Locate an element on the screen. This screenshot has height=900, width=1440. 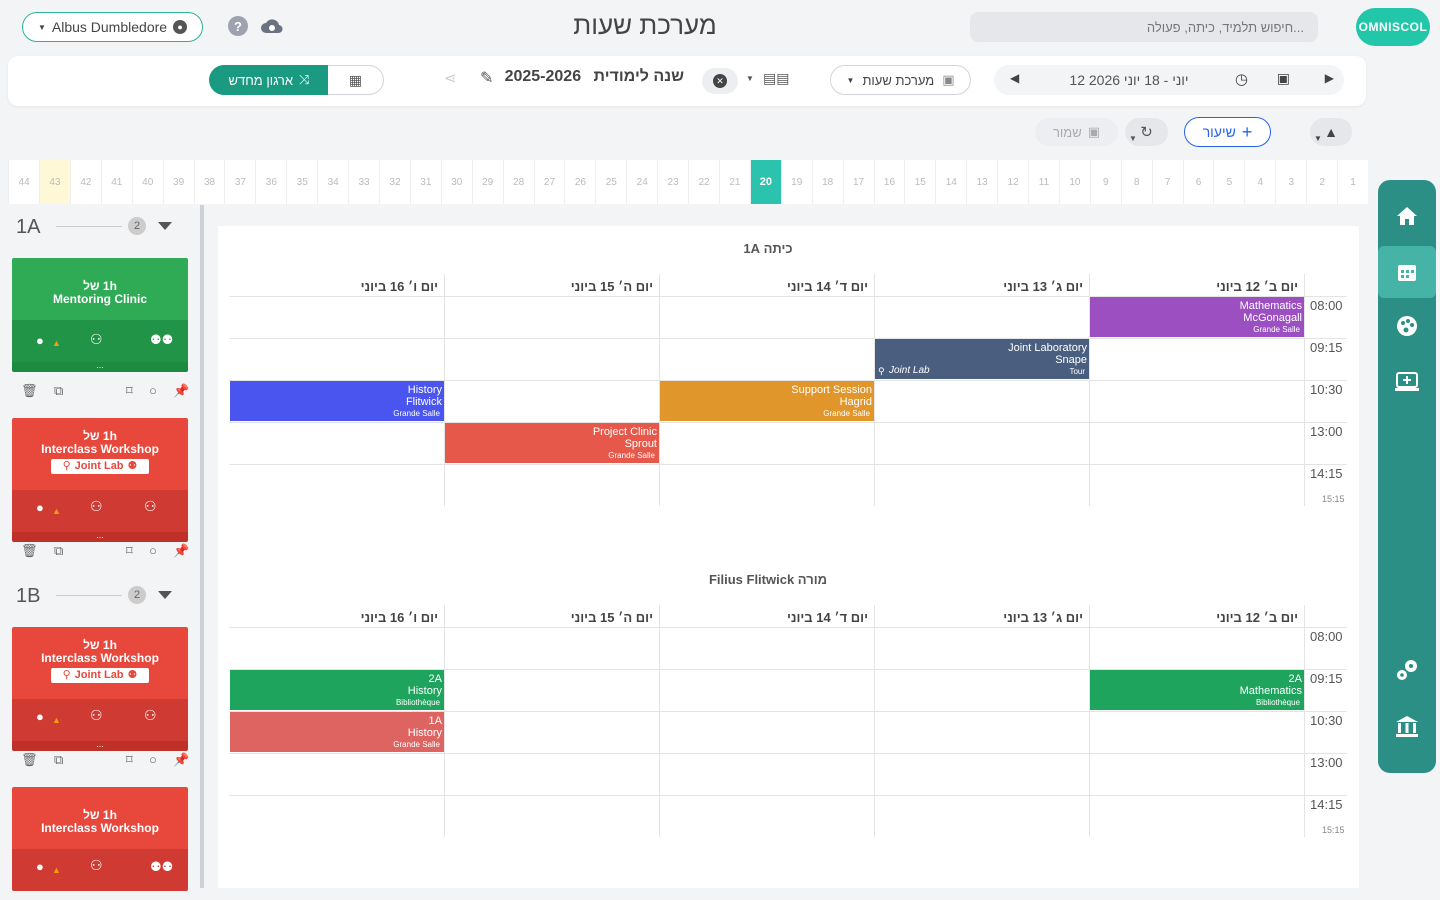
week-cell: 44 is located at coordinates (23, 182).